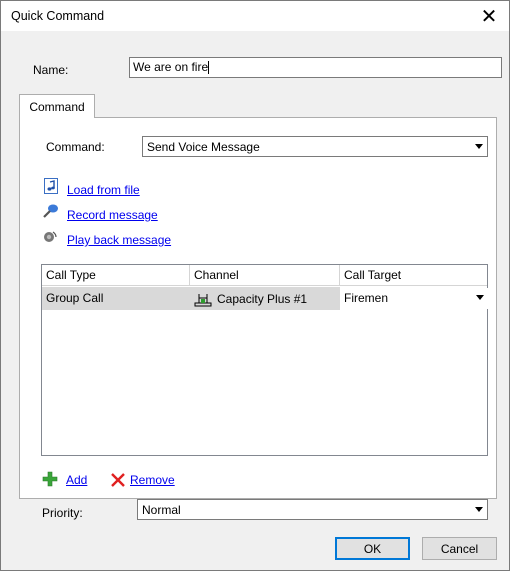 This screenshot has width=510, height=571. What do you see at coordinates (75, 147) in the screenshot?
I see `command-label: Command:` at bounding box center [75, 147].